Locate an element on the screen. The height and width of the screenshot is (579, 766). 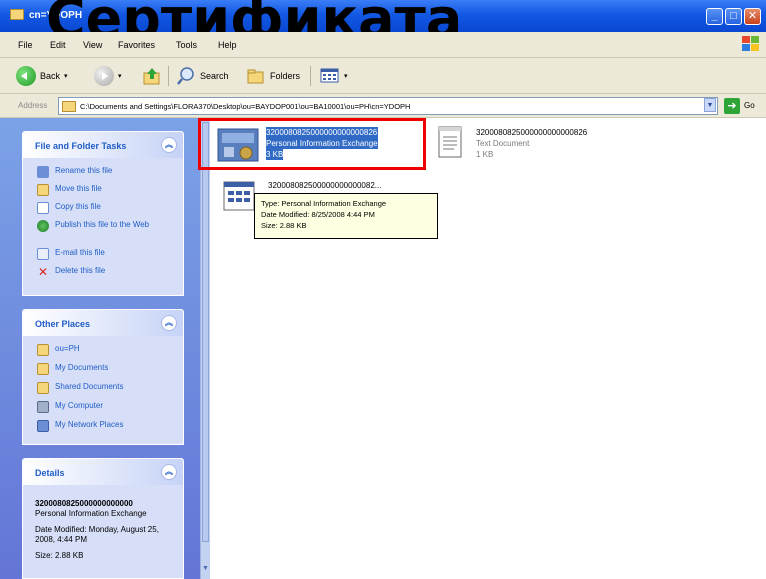
delete-icon: ✕ is located at coordinates (43, 272).